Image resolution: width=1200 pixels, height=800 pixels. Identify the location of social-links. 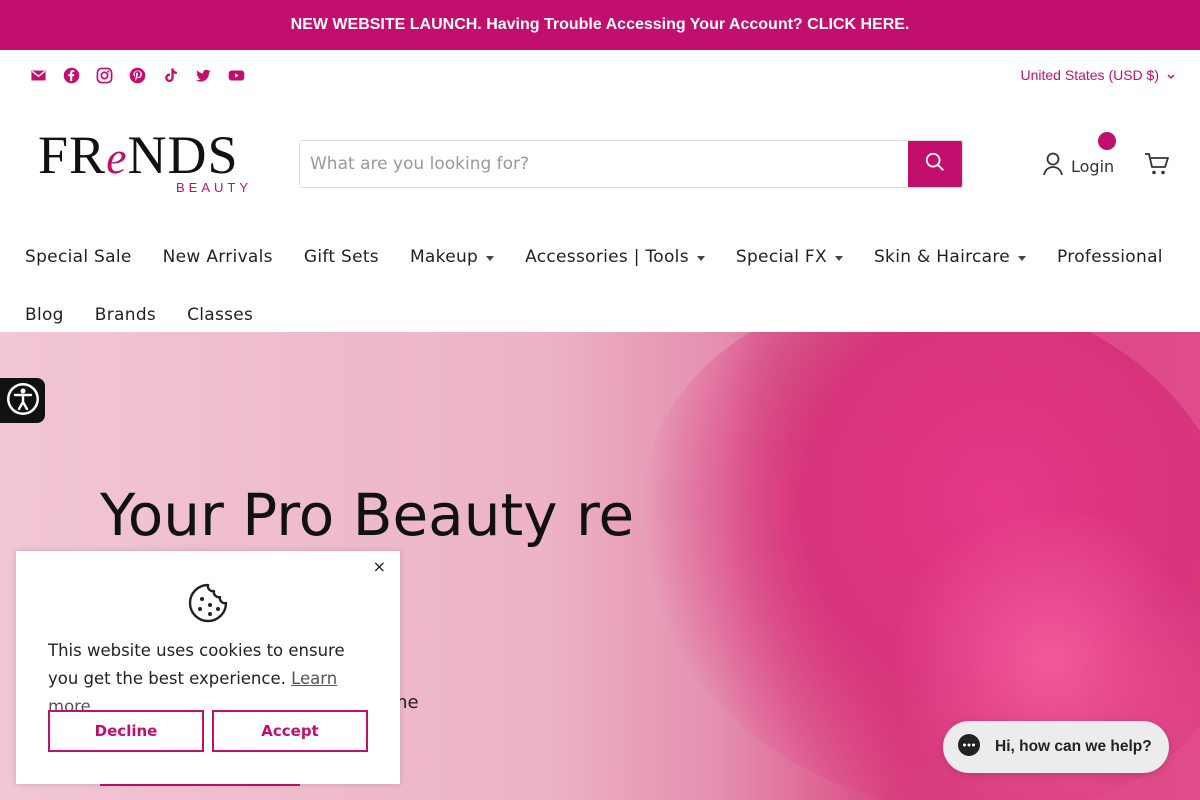
(137, 75).